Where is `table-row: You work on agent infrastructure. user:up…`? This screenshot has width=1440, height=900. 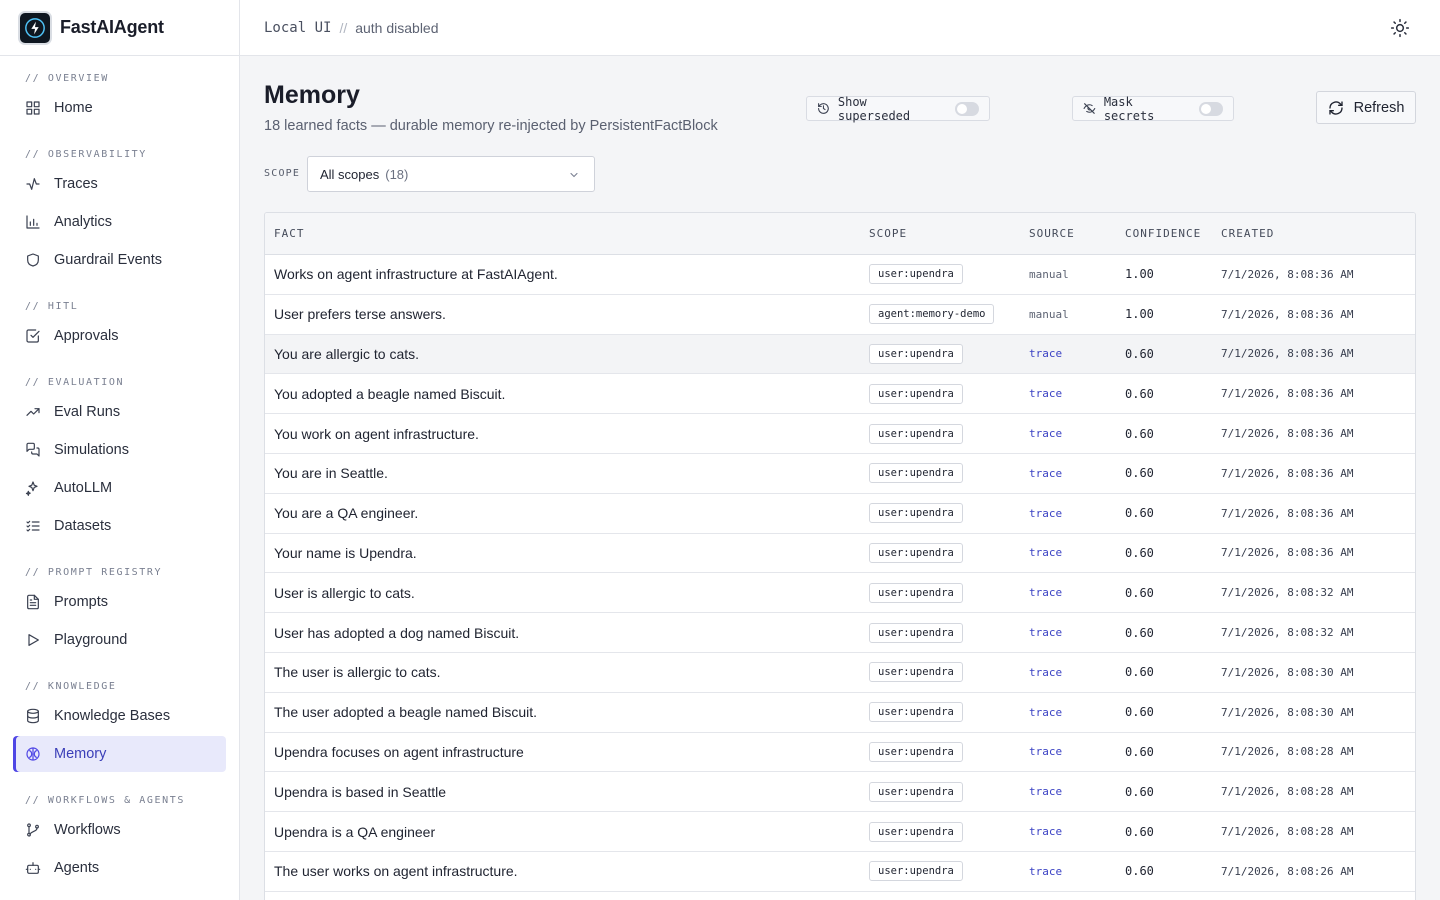
table-row: You work on agent infrastructure. user:up… is located at coordinates (840, 434).